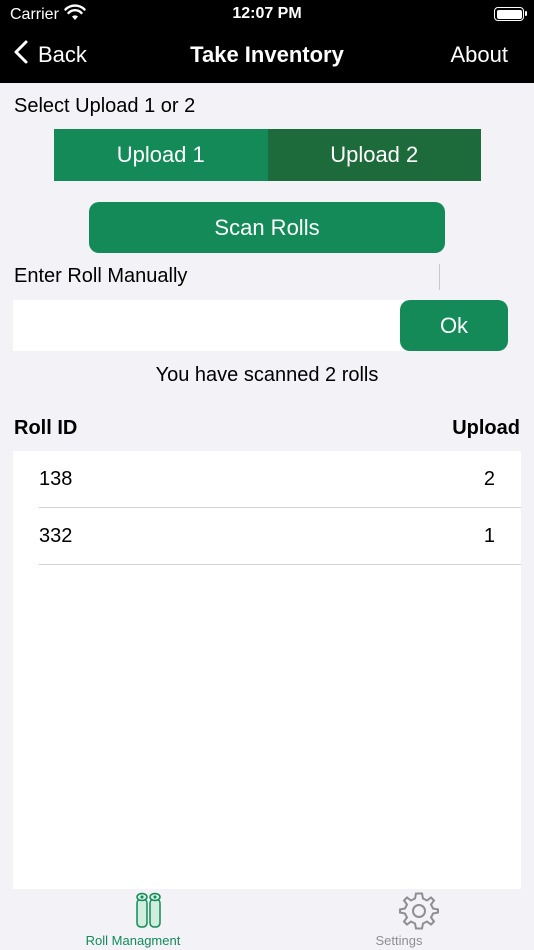 This screenshot has width=534, height=950. Describe the element at coordinates (280, 479) in the screenshot. I see `table-row: 138 2` at that location.